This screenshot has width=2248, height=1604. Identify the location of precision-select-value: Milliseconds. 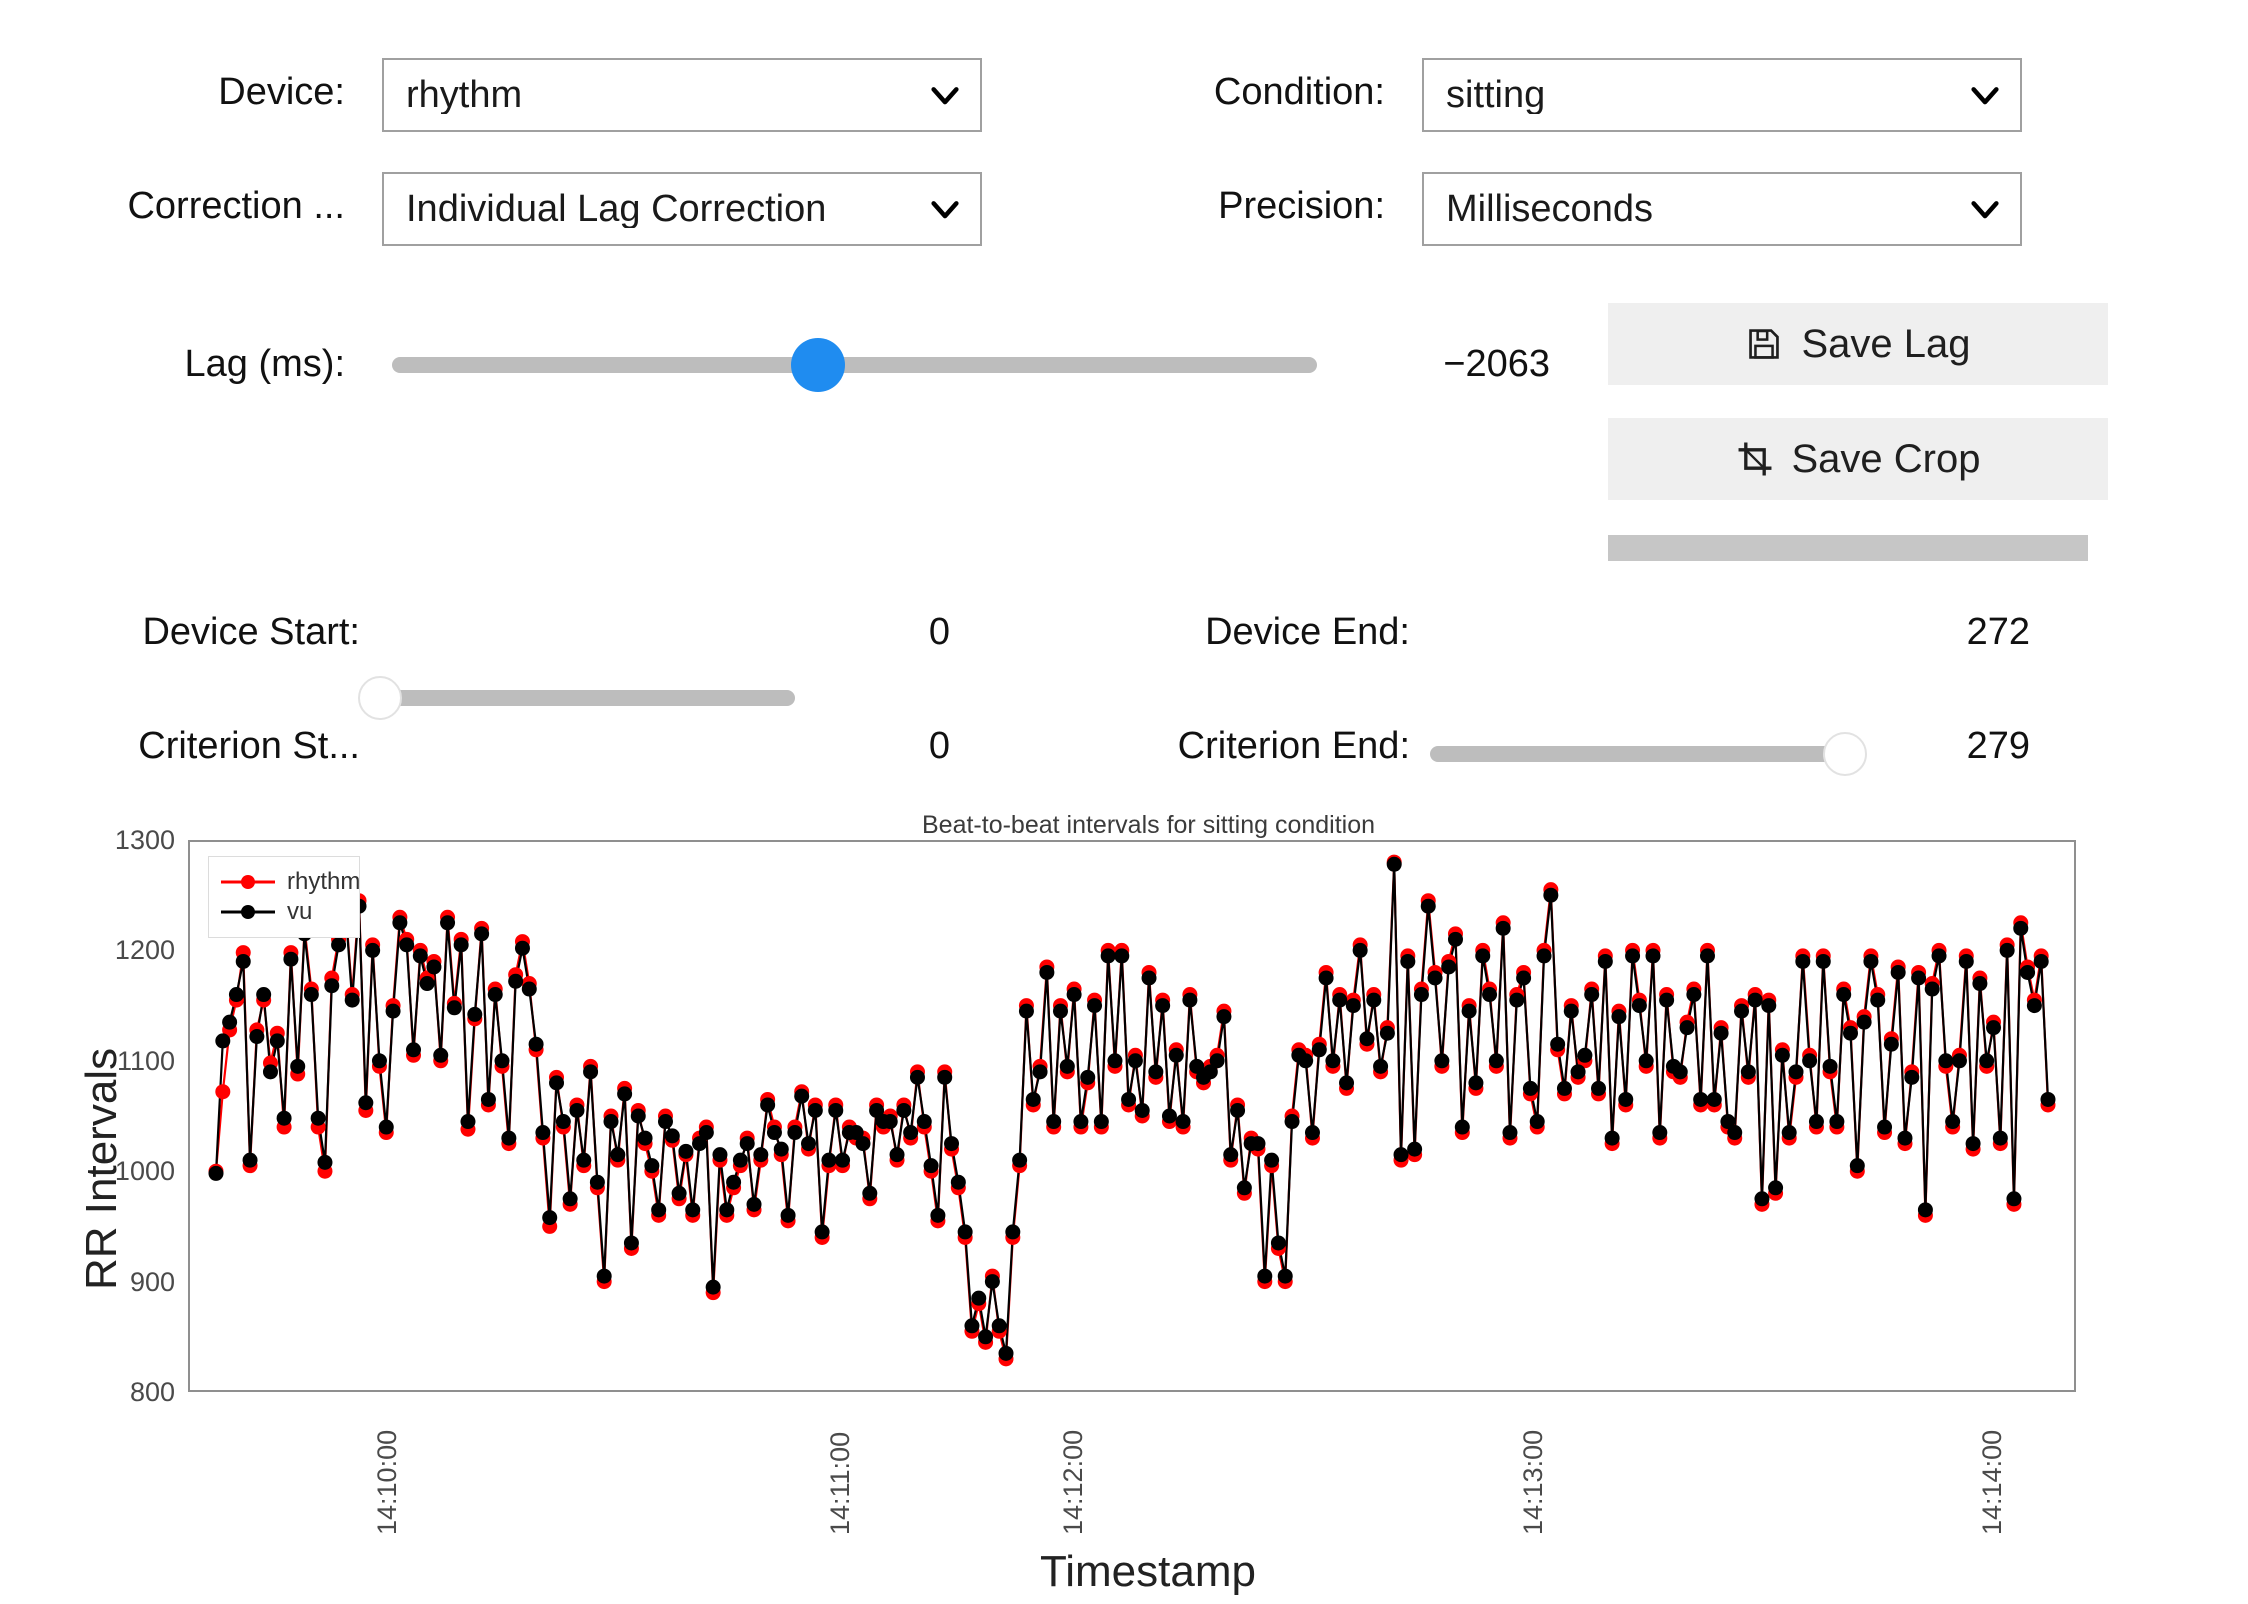
(1549, 209).